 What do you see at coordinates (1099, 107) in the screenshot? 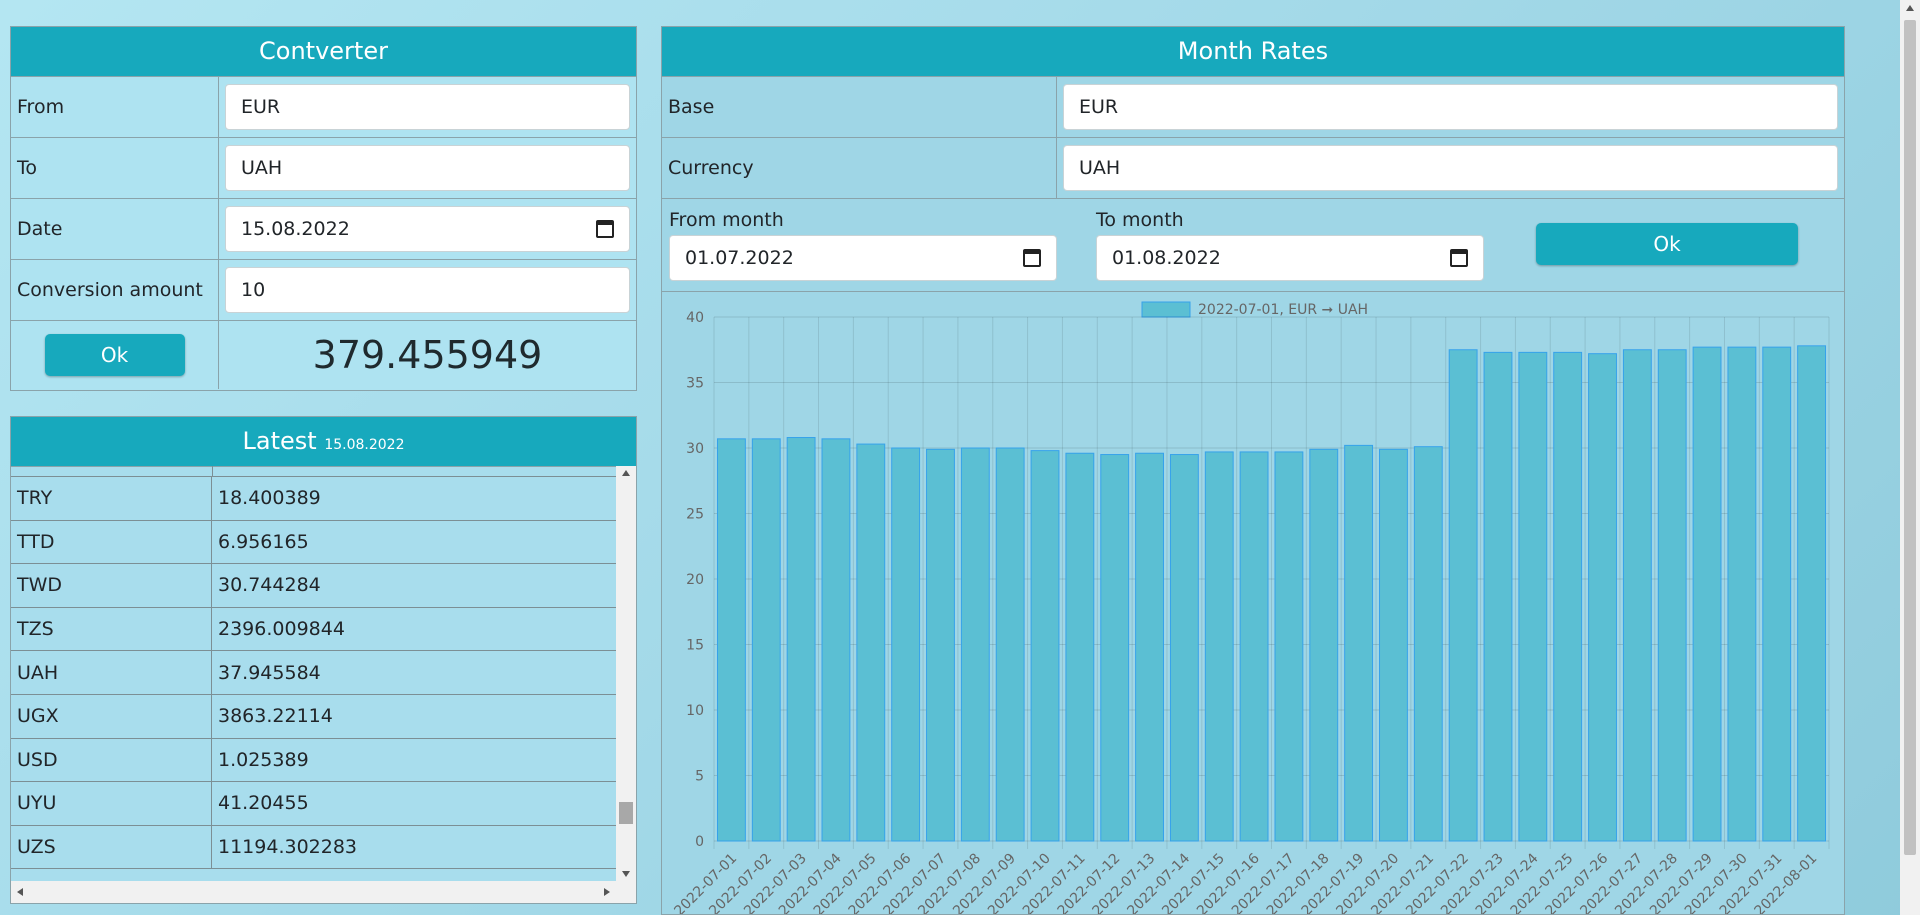
I see `base-input-value: EUR` at bounding box center [1099, 107].